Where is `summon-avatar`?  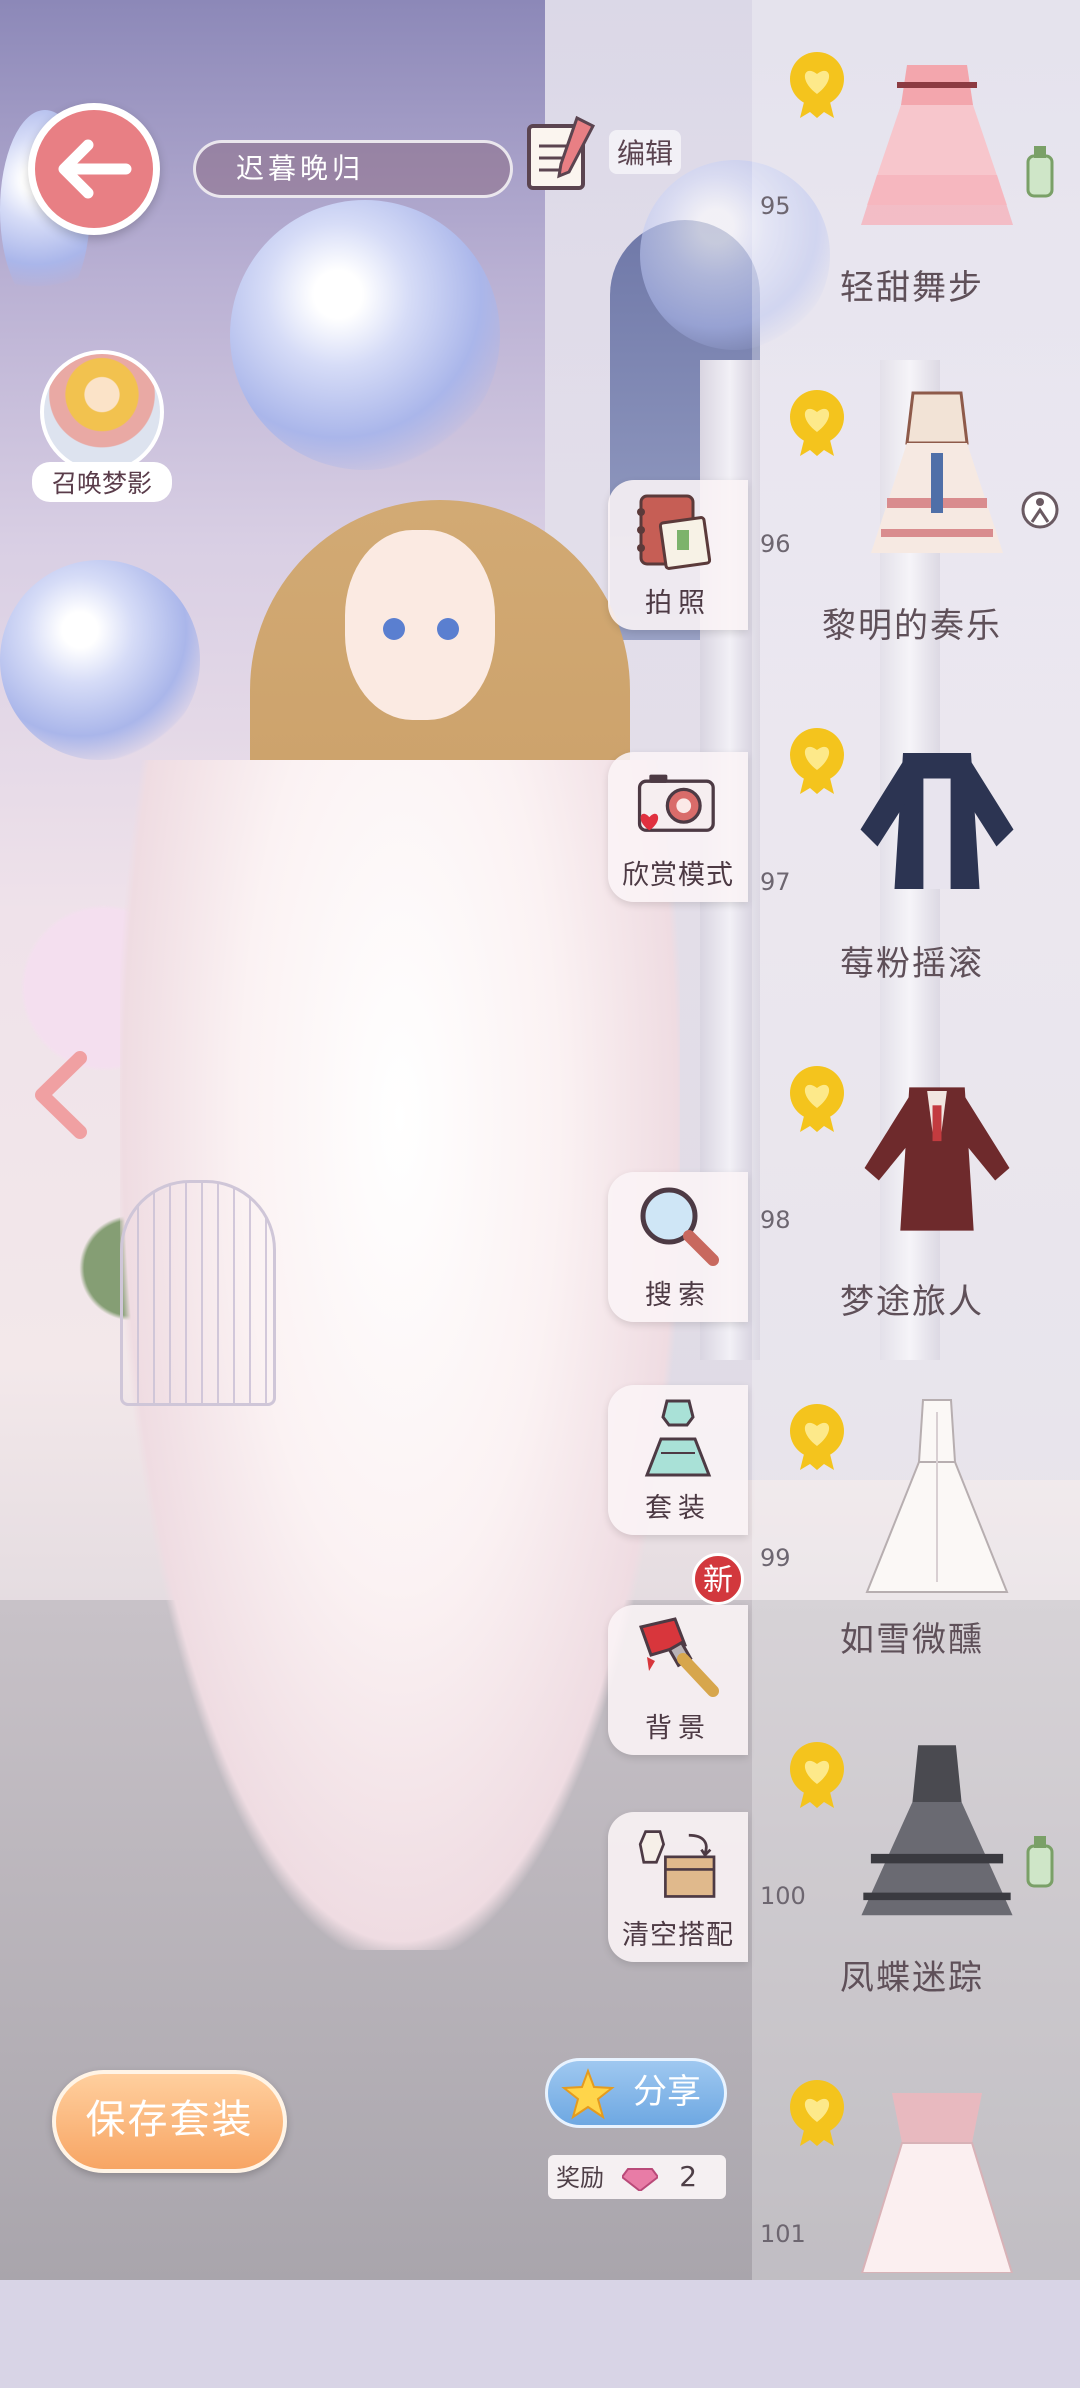
summon-avatar is located at coordinates (102, 412).